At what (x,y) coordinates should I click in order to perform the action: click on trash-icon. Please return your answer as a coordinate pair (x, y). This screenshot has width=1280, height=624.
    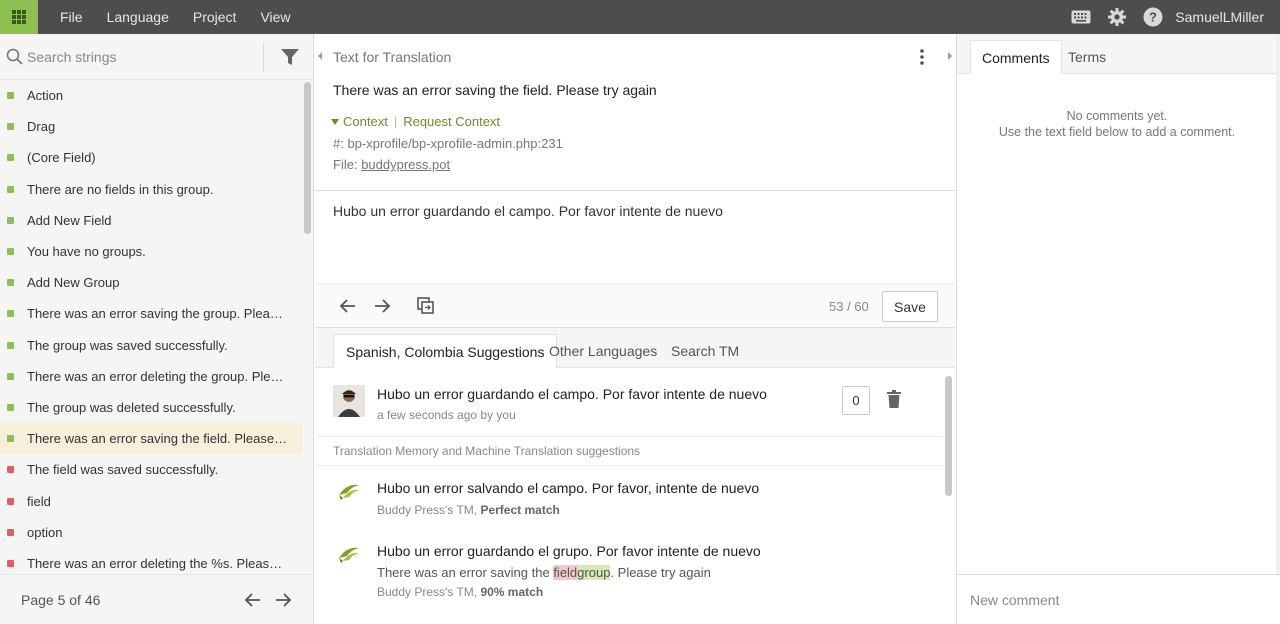
    Looking at the image, I should click on (894, 399).